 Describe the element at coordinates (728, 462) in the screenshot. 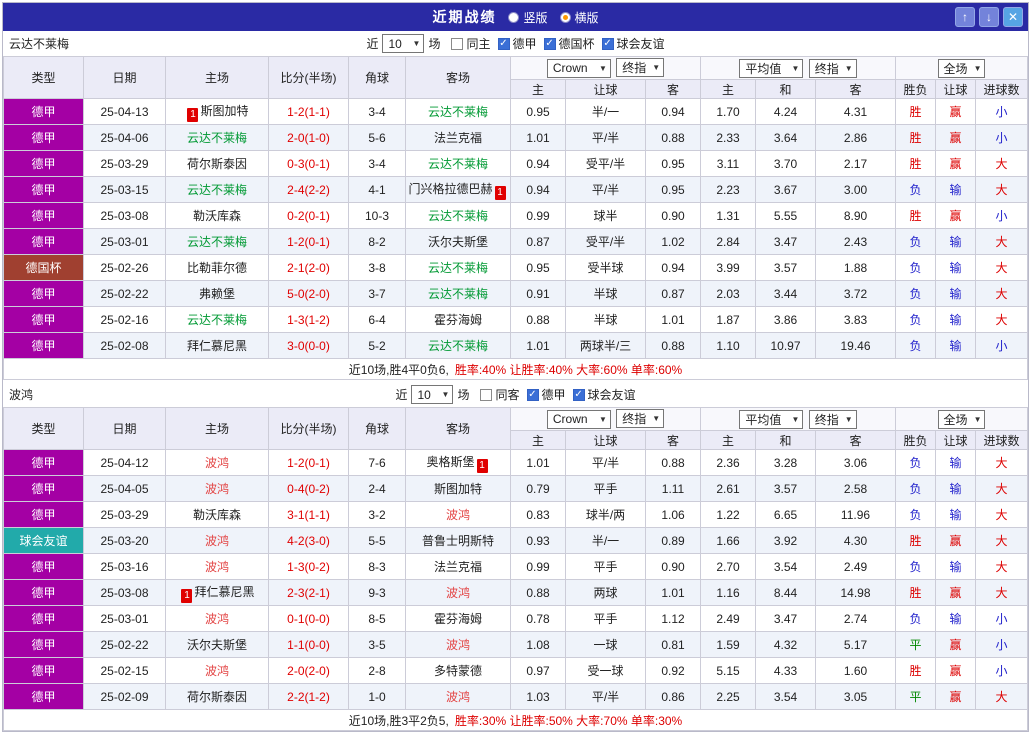

I see `euro-home-odds: 2.36` at that location.